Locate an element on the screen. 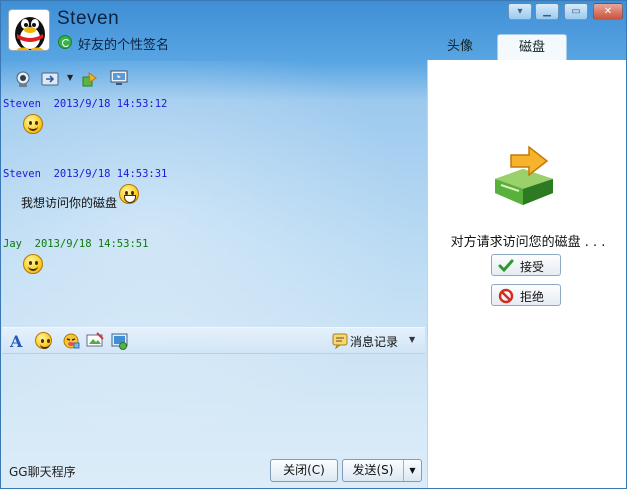 The image size is (627, 489). app-name: GG聊天程序 is located at coordinates (42, 472).